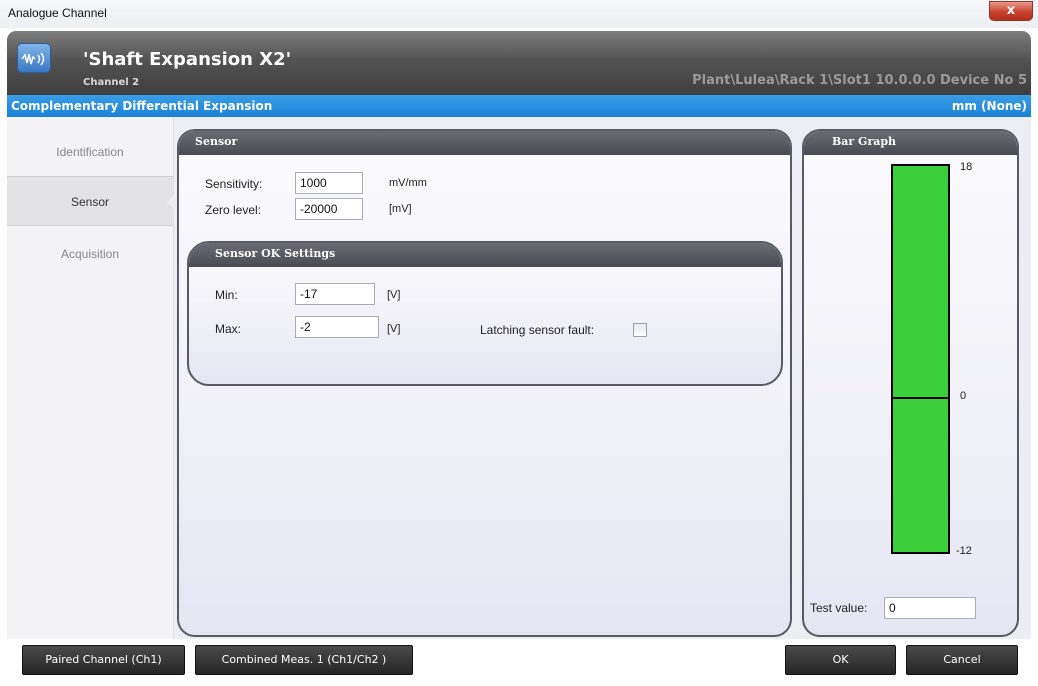  What do you see at coordinates (962, 660) in the screenshot?
I see `cancel-button: Cancel` at bounding box center [962, 660].